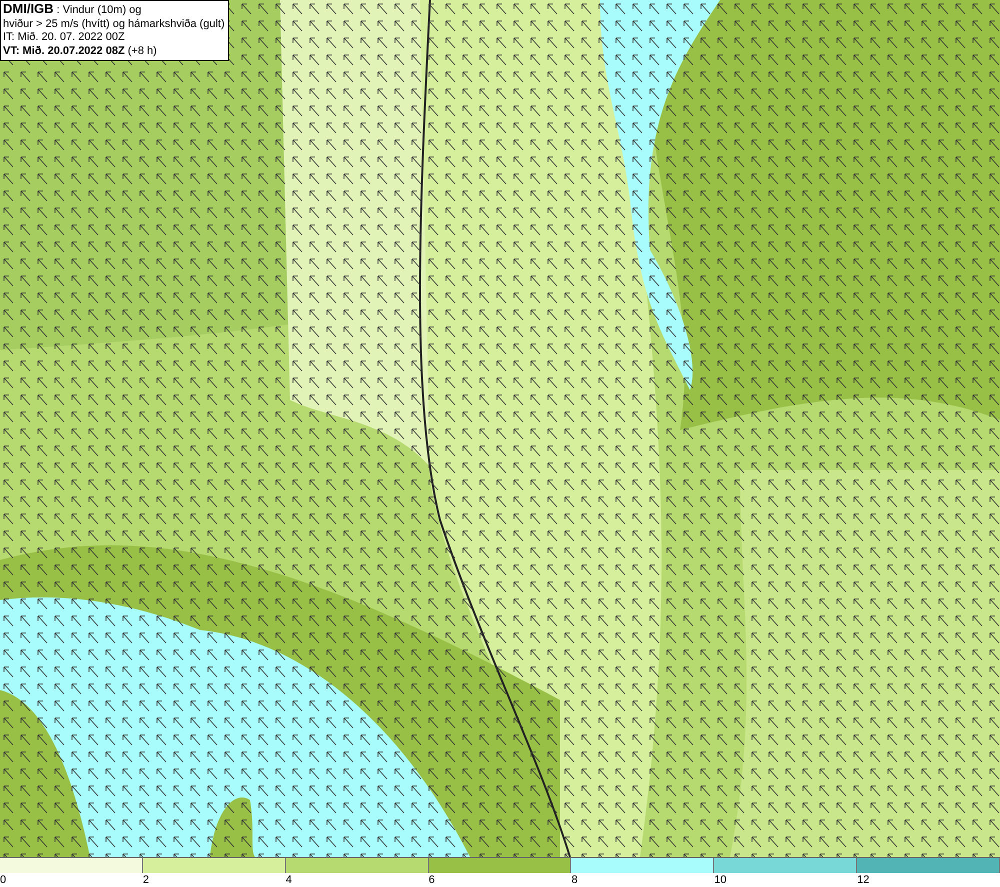 Image resolution: width=1000 pixels, height=887 pixels. Describe the element at coordinates (145, 880) in the screenshot. I see `scale-tick-label: 2` at that location.